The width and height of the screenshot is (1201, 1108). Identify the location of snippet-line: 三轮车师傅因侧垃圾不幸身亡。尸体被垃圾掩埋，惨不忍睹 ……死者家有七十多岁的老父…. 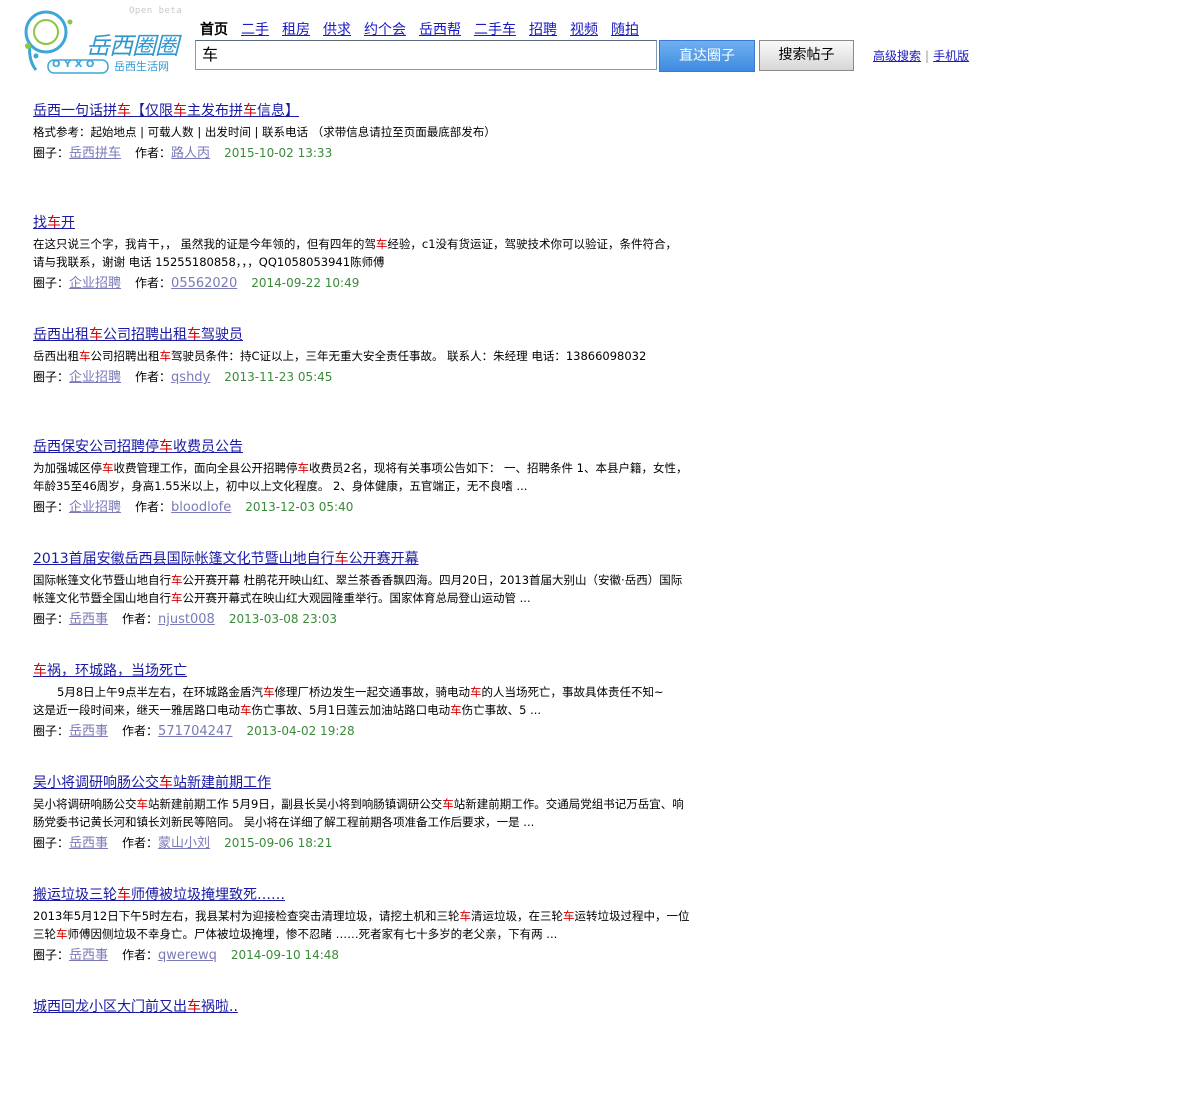
(295, 934).